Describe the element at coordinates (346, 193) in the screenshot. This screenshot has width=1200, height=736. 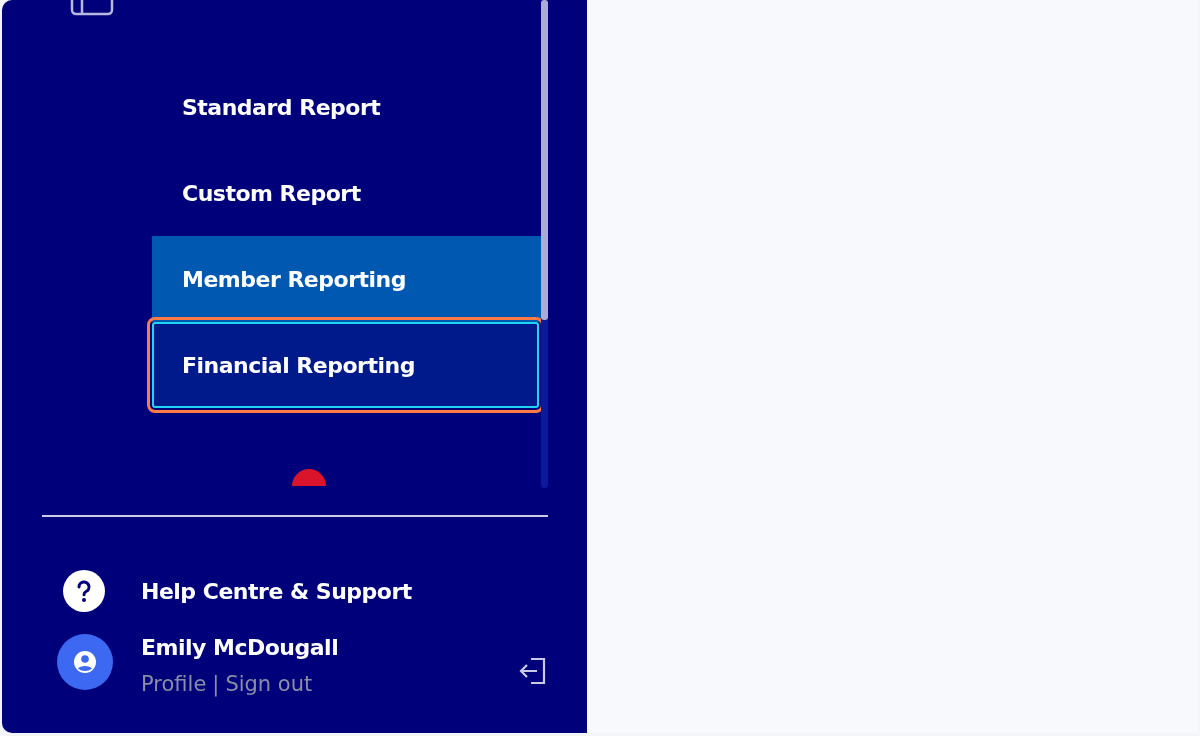
I see `menu-item: Custom Report` at that location.